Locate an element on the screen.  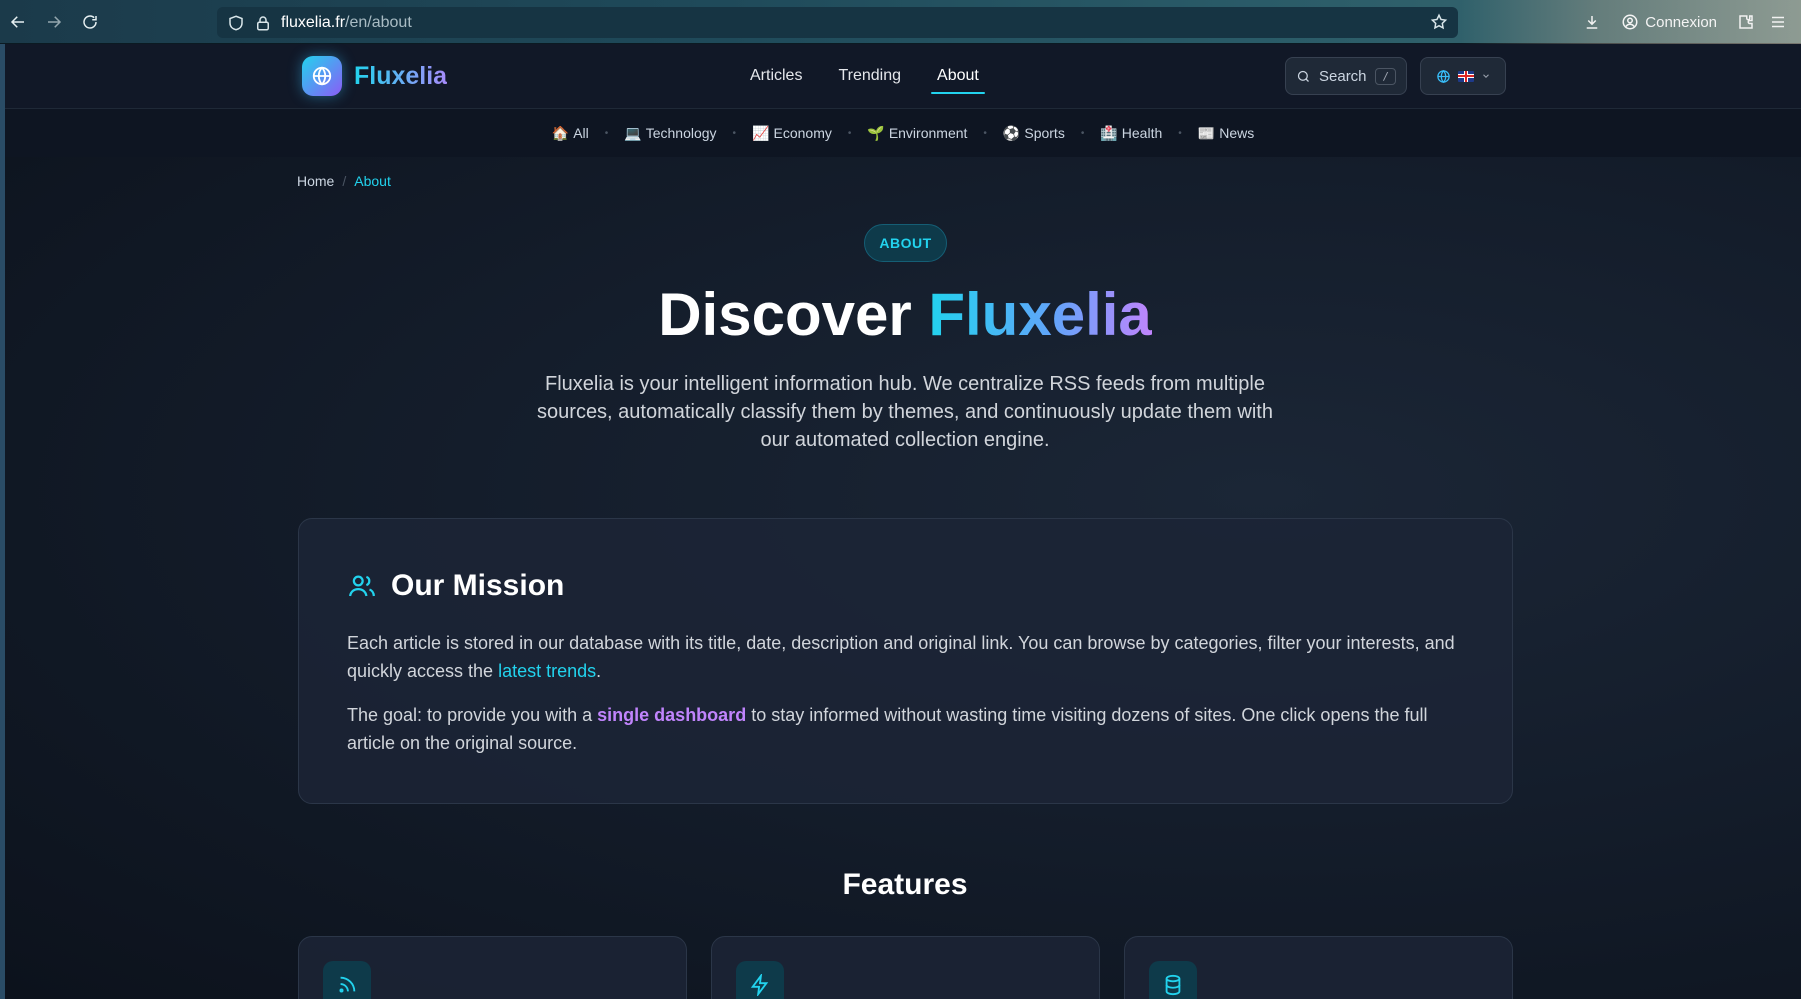
brand-logo: Fluxelia is located at coordinates (374, 76).